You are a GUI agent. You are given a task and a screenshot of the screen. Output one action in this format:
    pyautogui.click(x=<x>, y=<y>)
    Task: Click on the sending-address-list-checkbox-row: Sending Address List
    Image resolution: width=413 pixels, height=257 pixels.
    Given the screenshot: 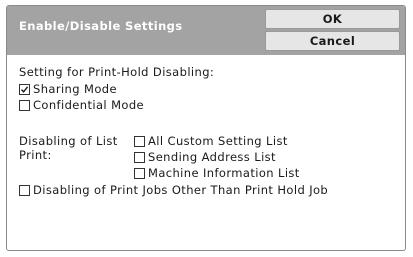 What is the action you would take?
    pyautogui.click(x=205, y=157)
    